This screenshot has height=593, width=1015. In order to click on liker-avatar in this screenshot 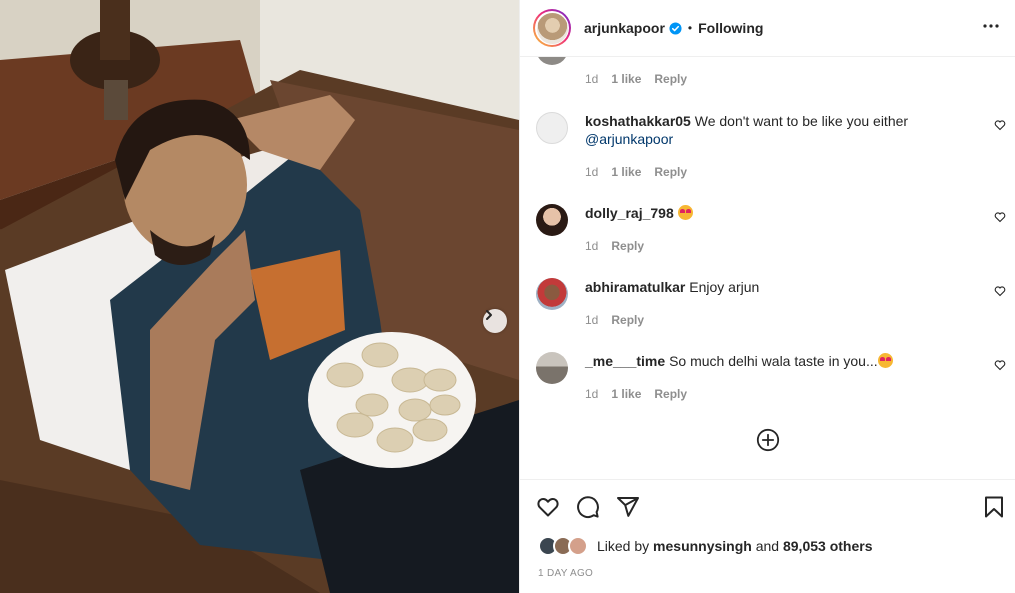, I will do `click(578, 546)`.